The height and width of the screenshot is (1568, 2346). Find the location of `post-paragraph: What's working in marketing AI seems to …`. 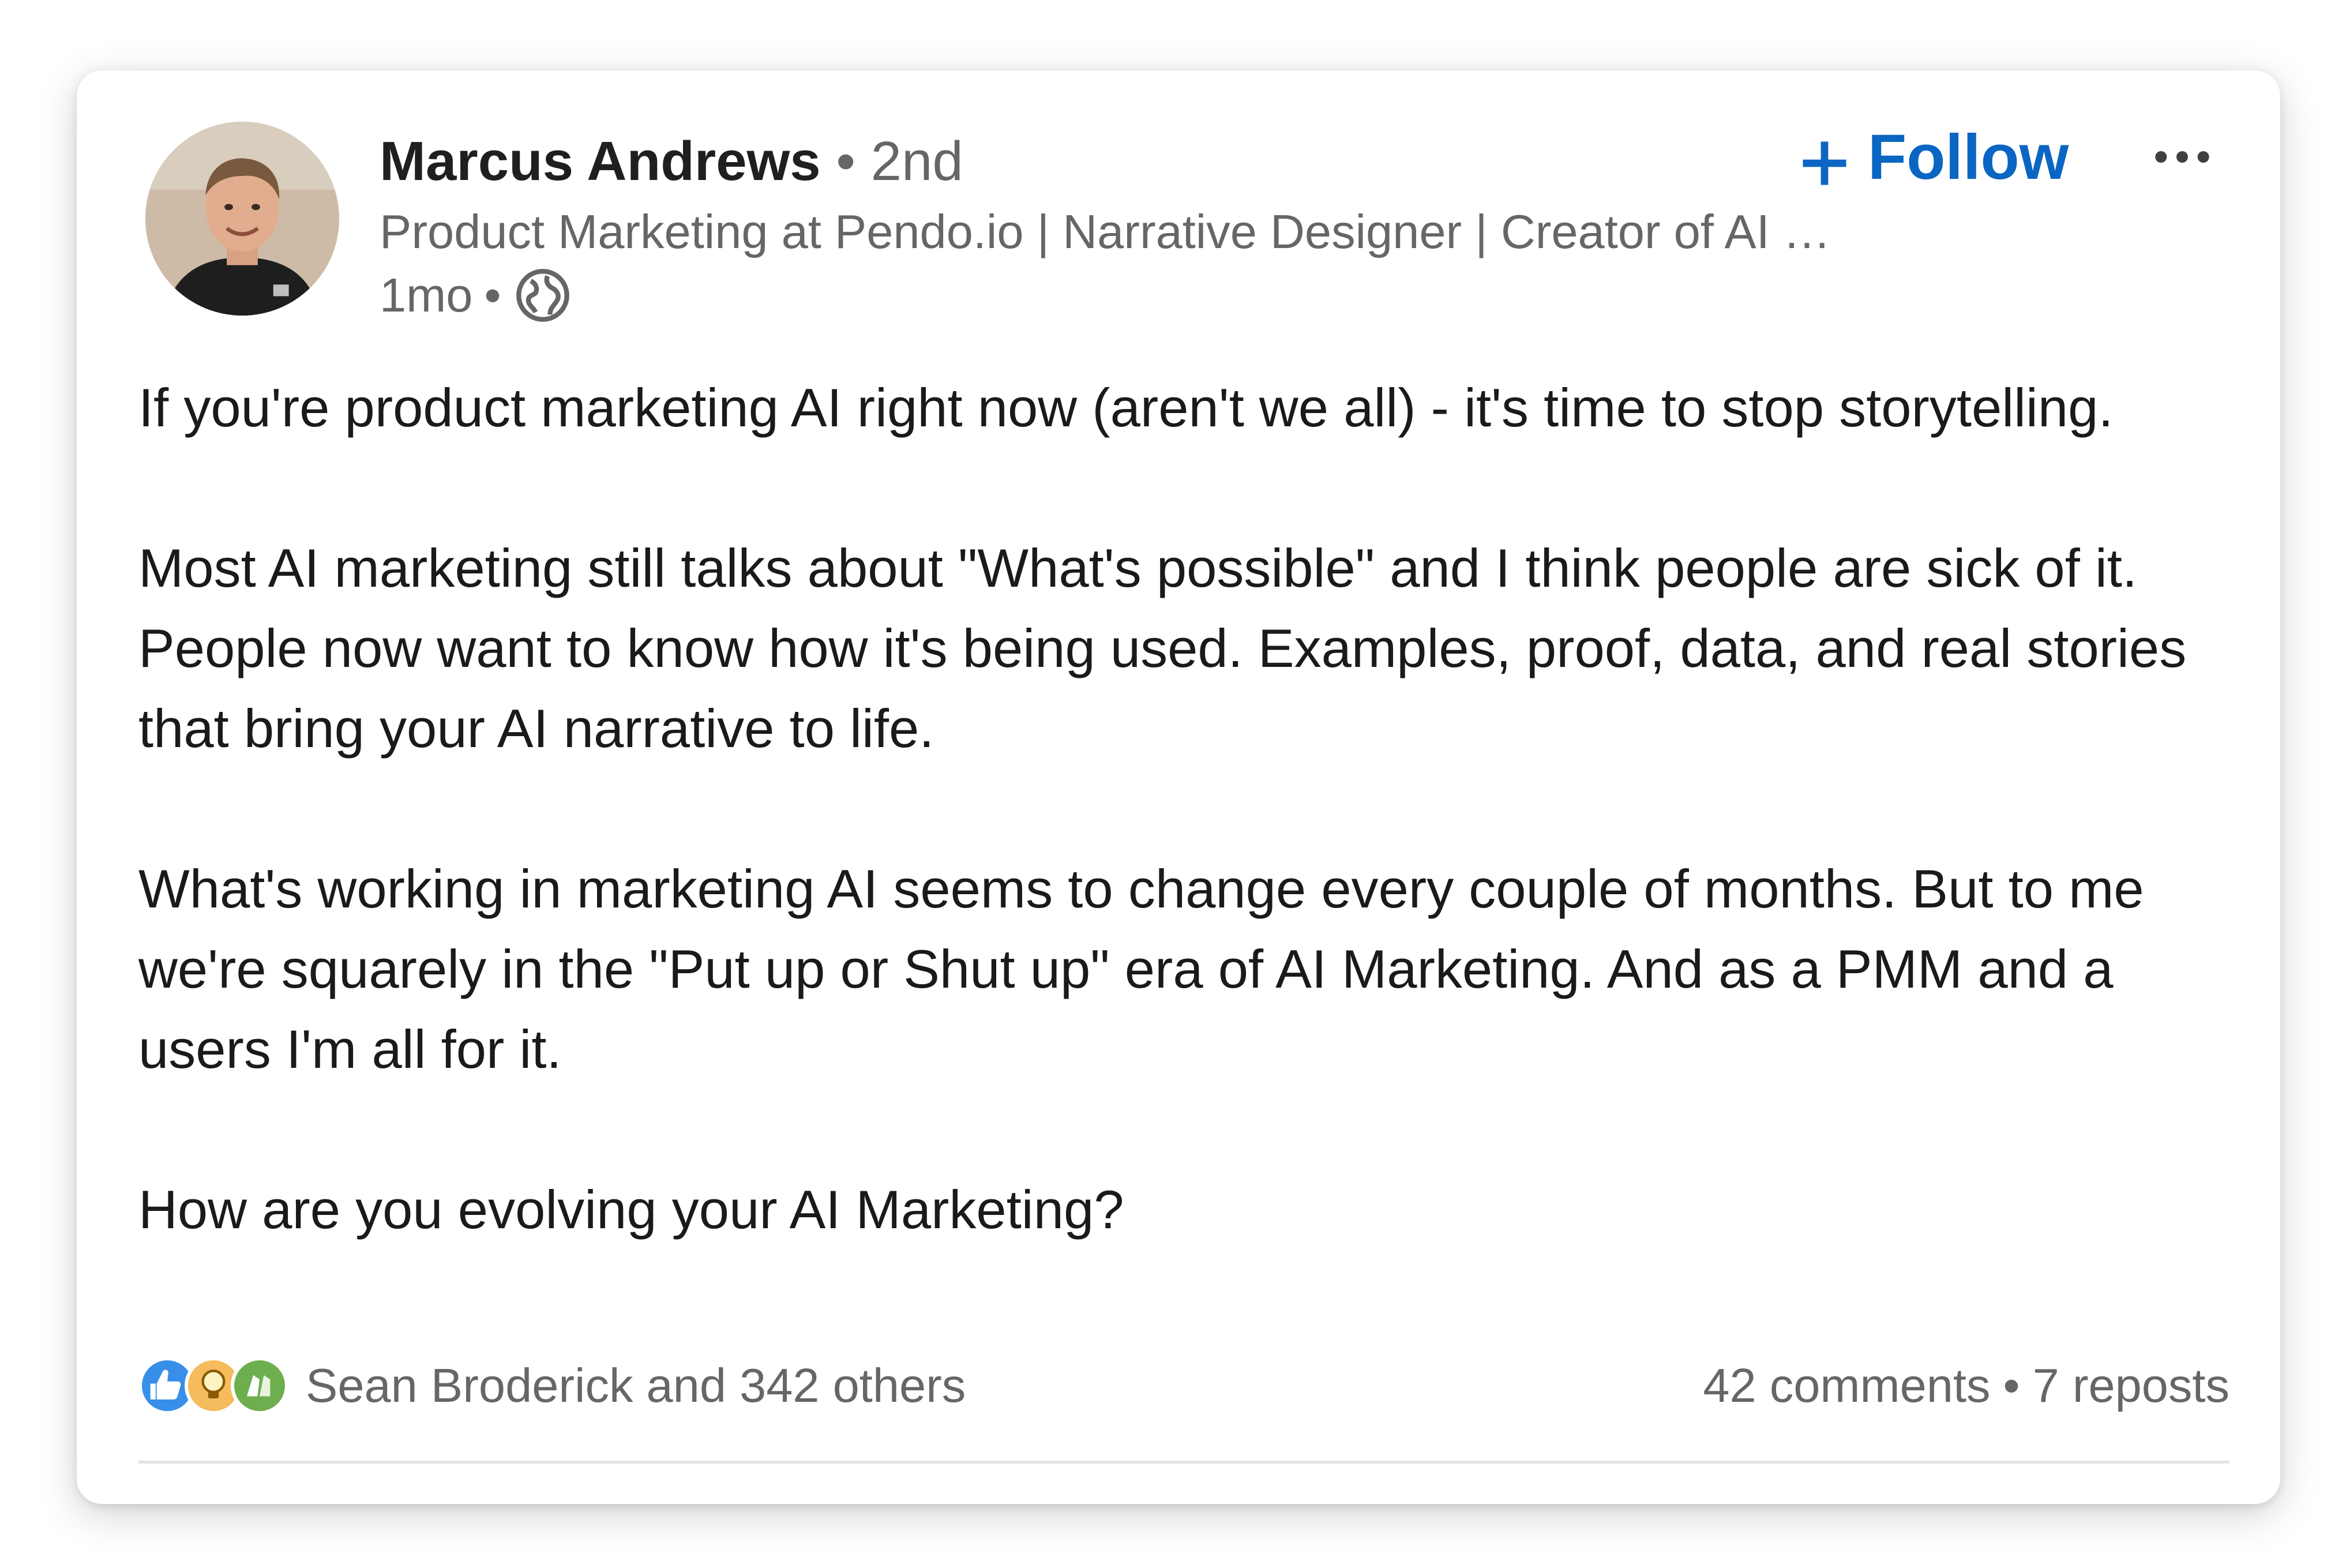

post-paragraph: What's working in marketing AI seems to … is located at coordinates (1141, 968).